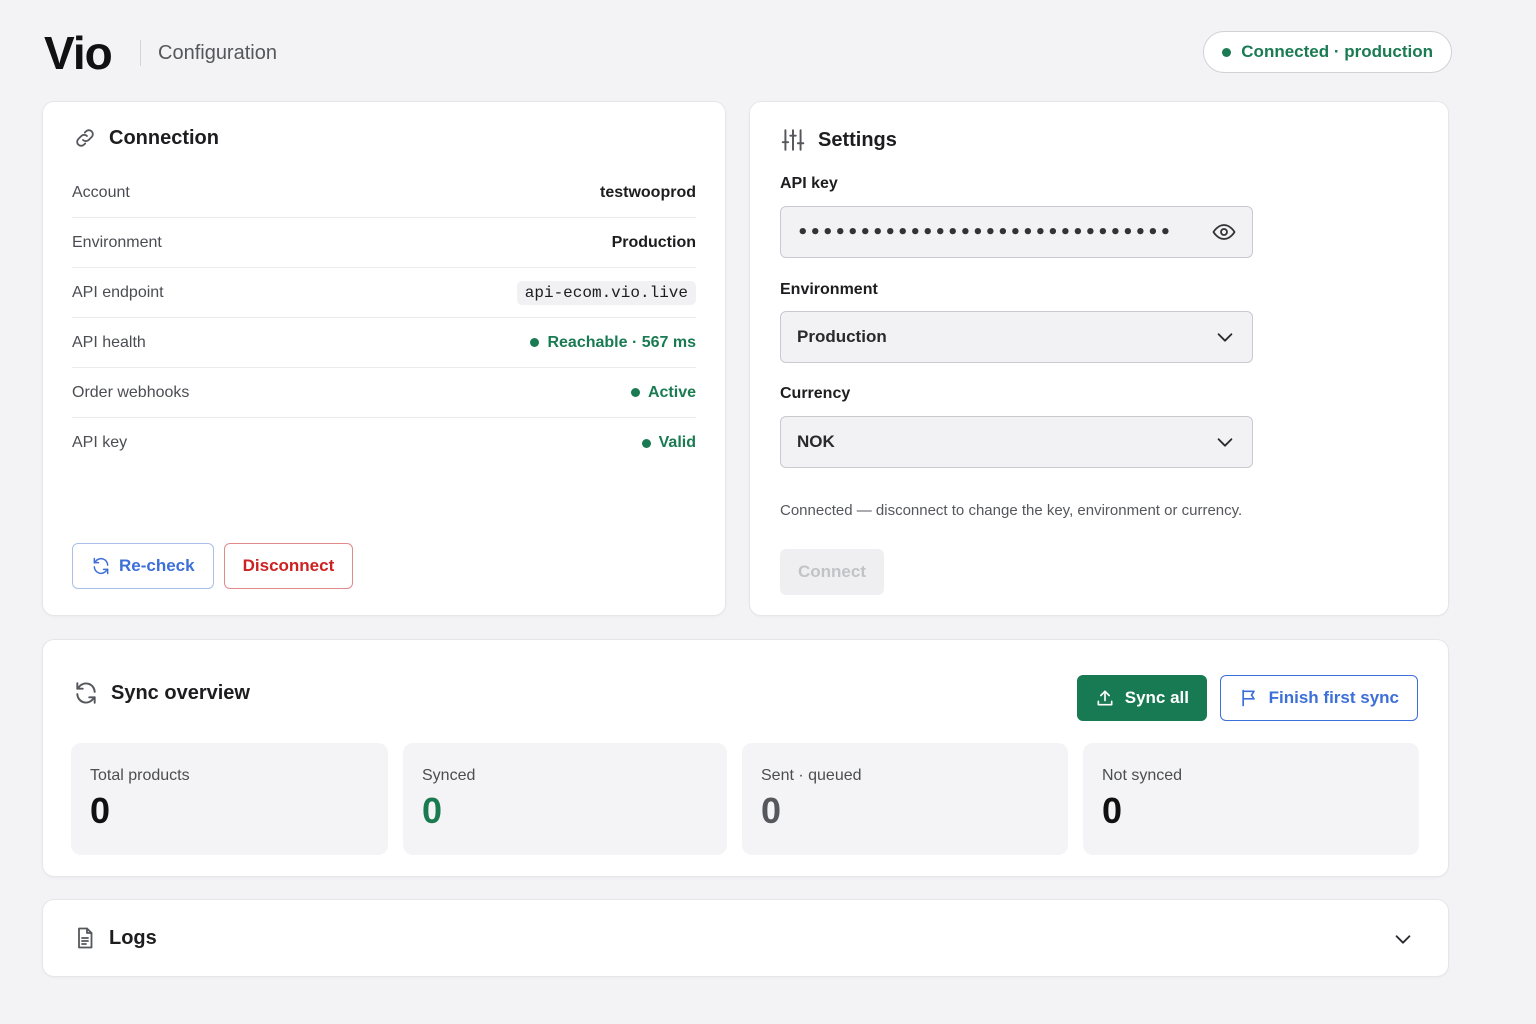  I want to click on finish-first-sync-button: Finish first sync, so click(1318, 698).